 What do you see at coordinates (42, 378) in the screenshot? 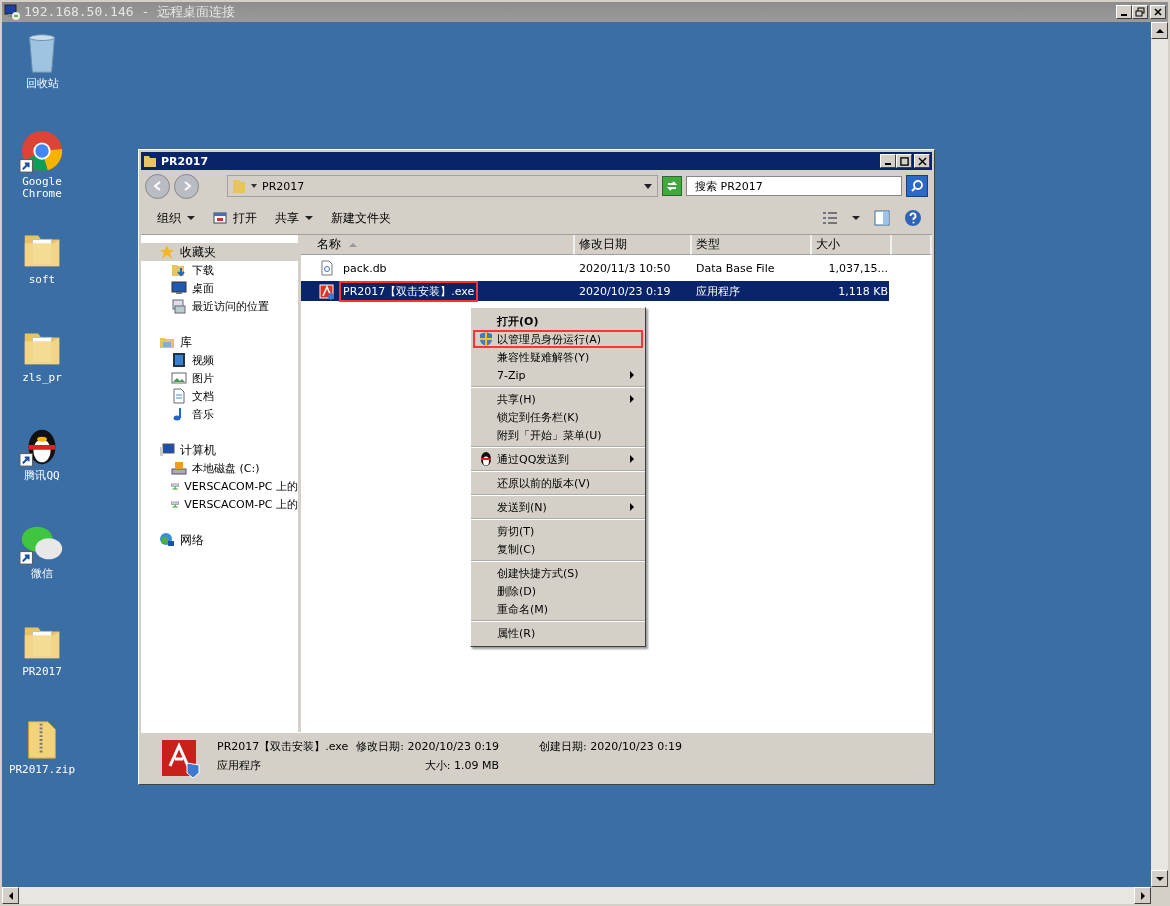
I see `desktop-icon-label: zls_pr` at bounding box center [42, 378].